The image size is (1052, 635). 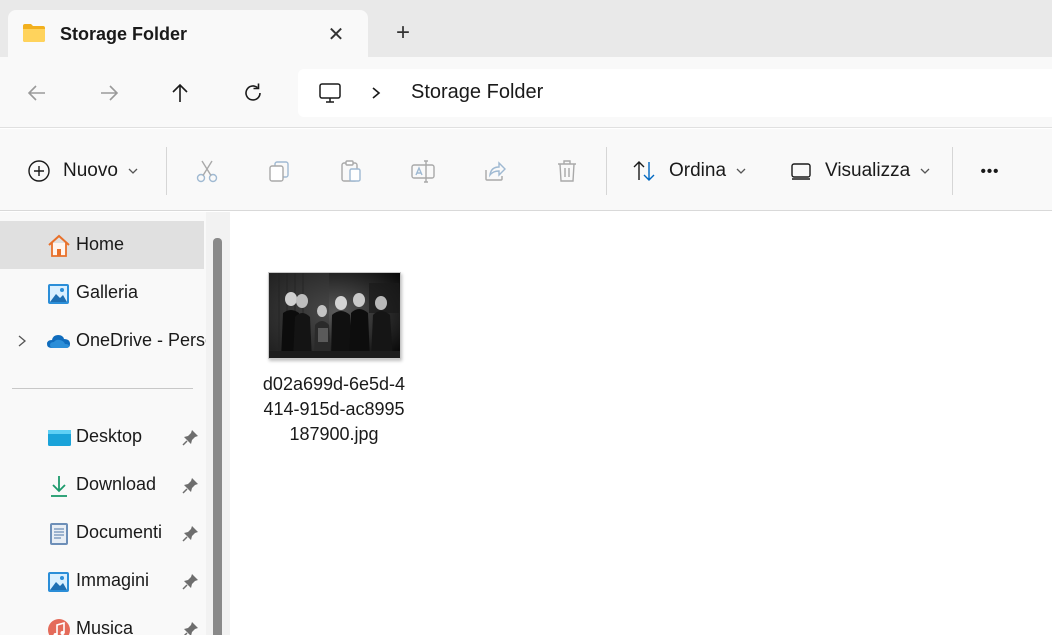 I want to click on image-thumbnail, so click(x=334, y=315).